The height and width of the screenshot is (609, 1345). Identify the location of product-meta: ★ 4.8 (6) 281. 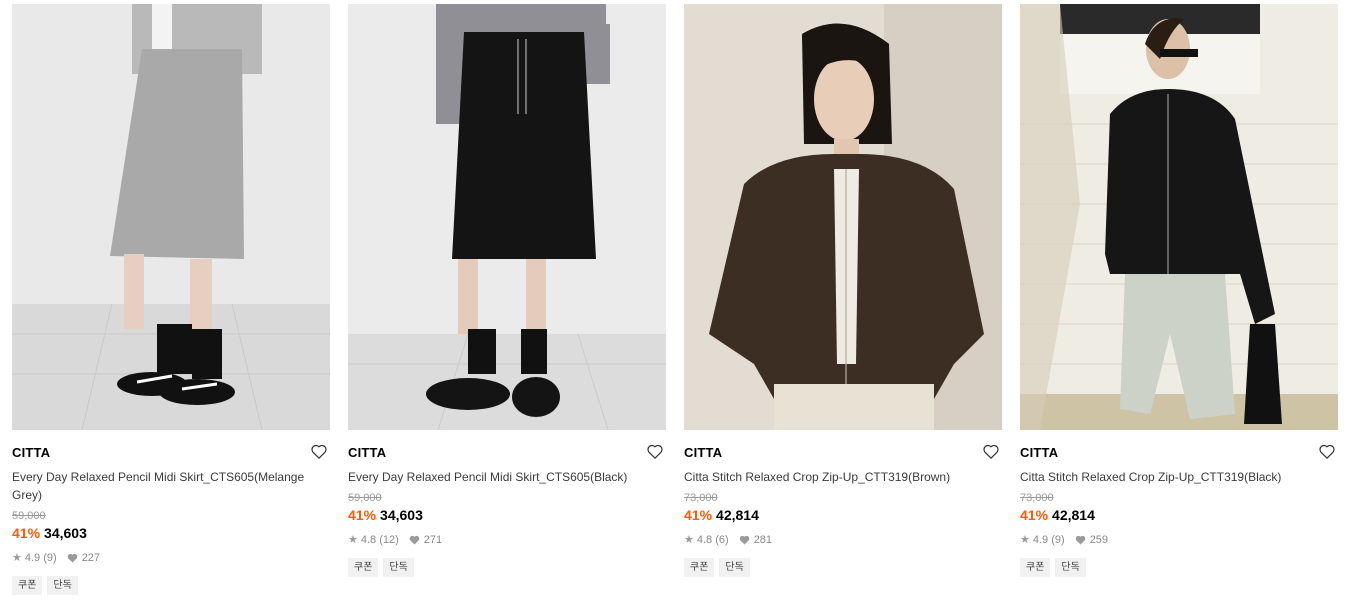
(843, 540).